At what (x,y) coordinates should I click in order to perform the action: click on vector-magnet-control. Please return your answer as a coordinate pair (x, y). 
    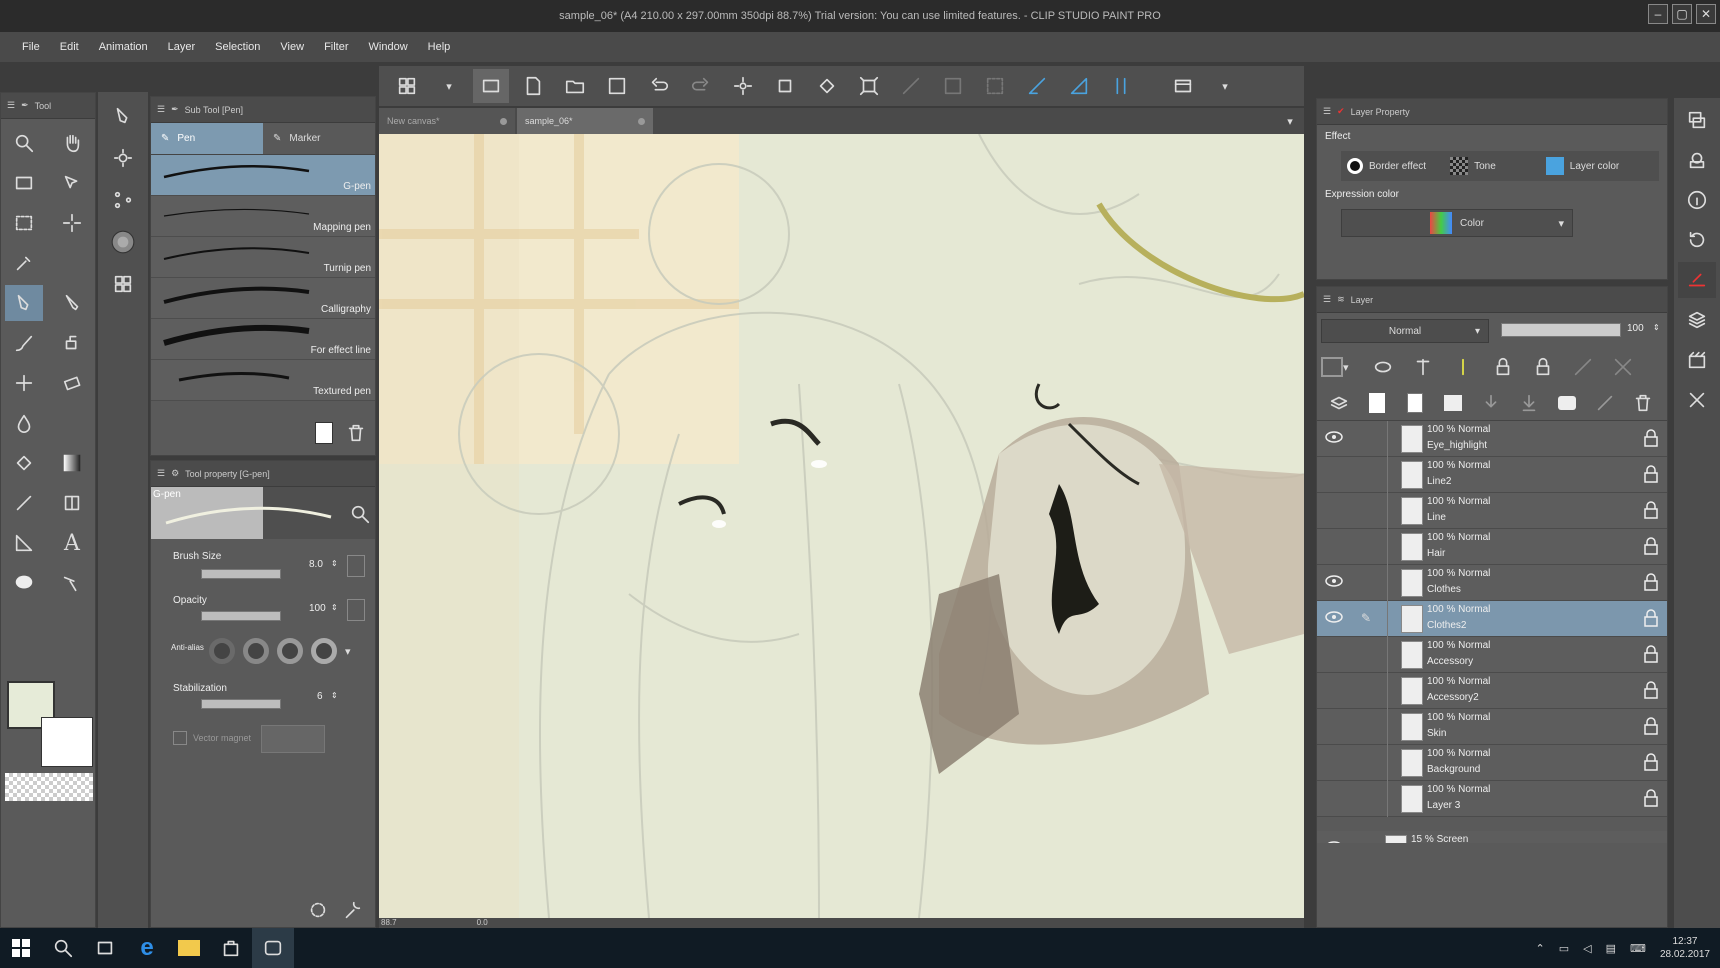
    Looking at the image, I should click on (293, 739).